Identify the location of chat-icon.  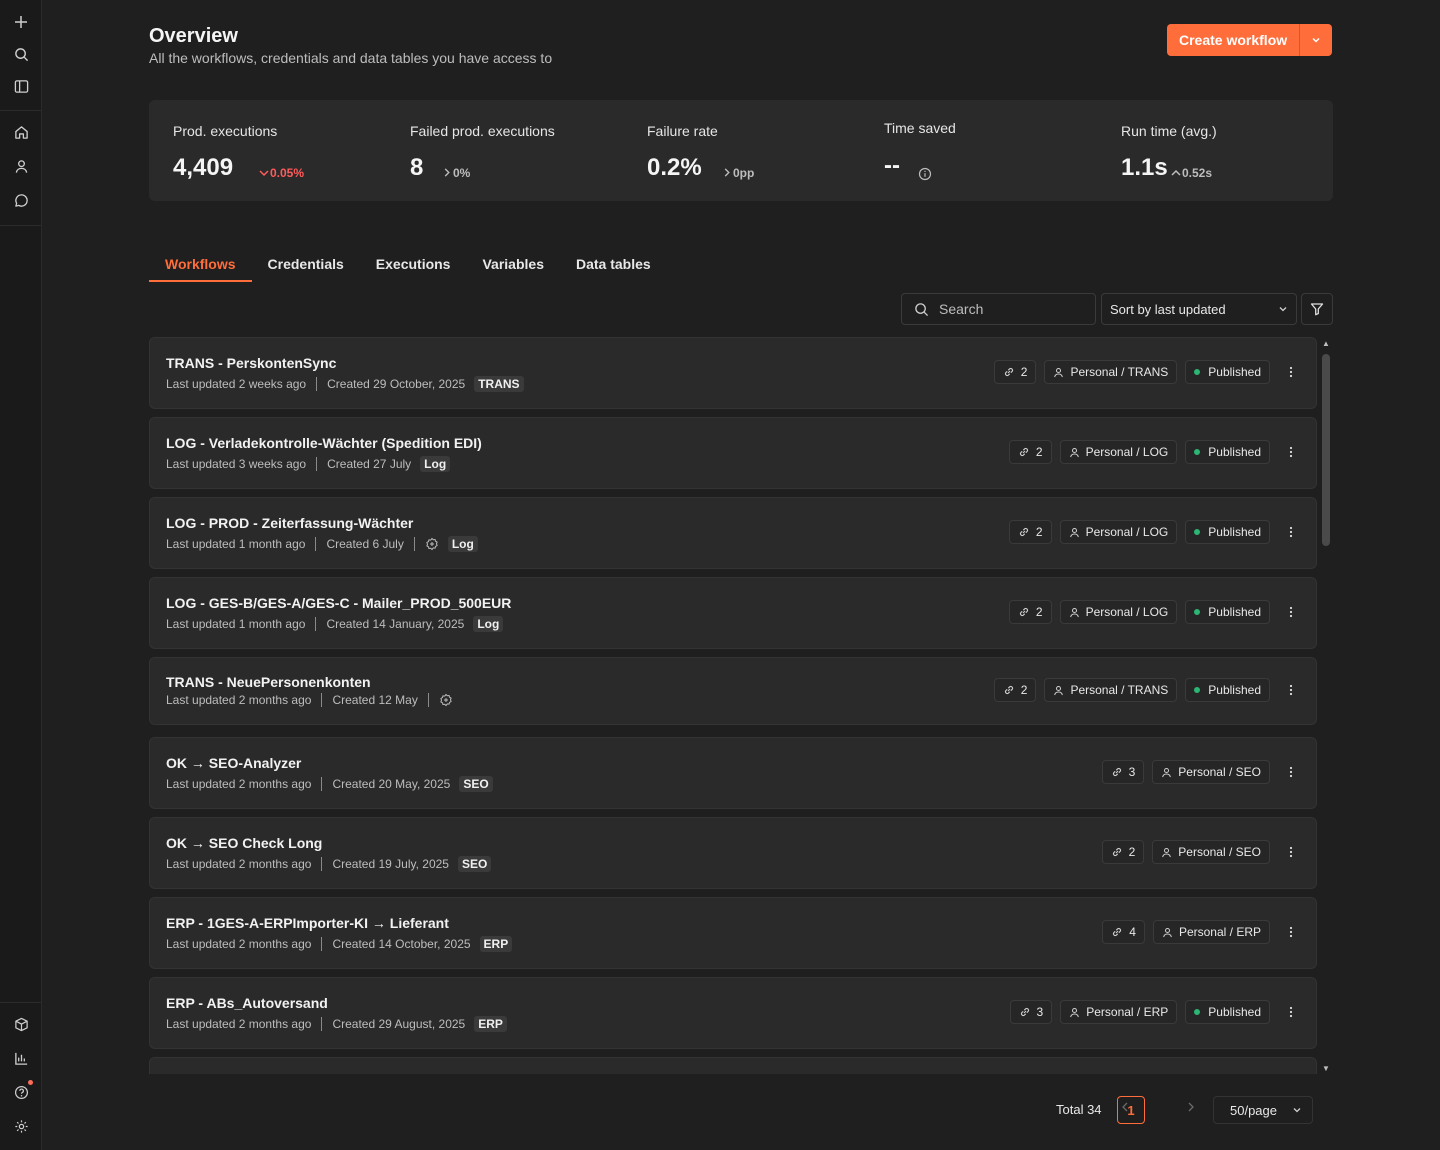
(21, 200).